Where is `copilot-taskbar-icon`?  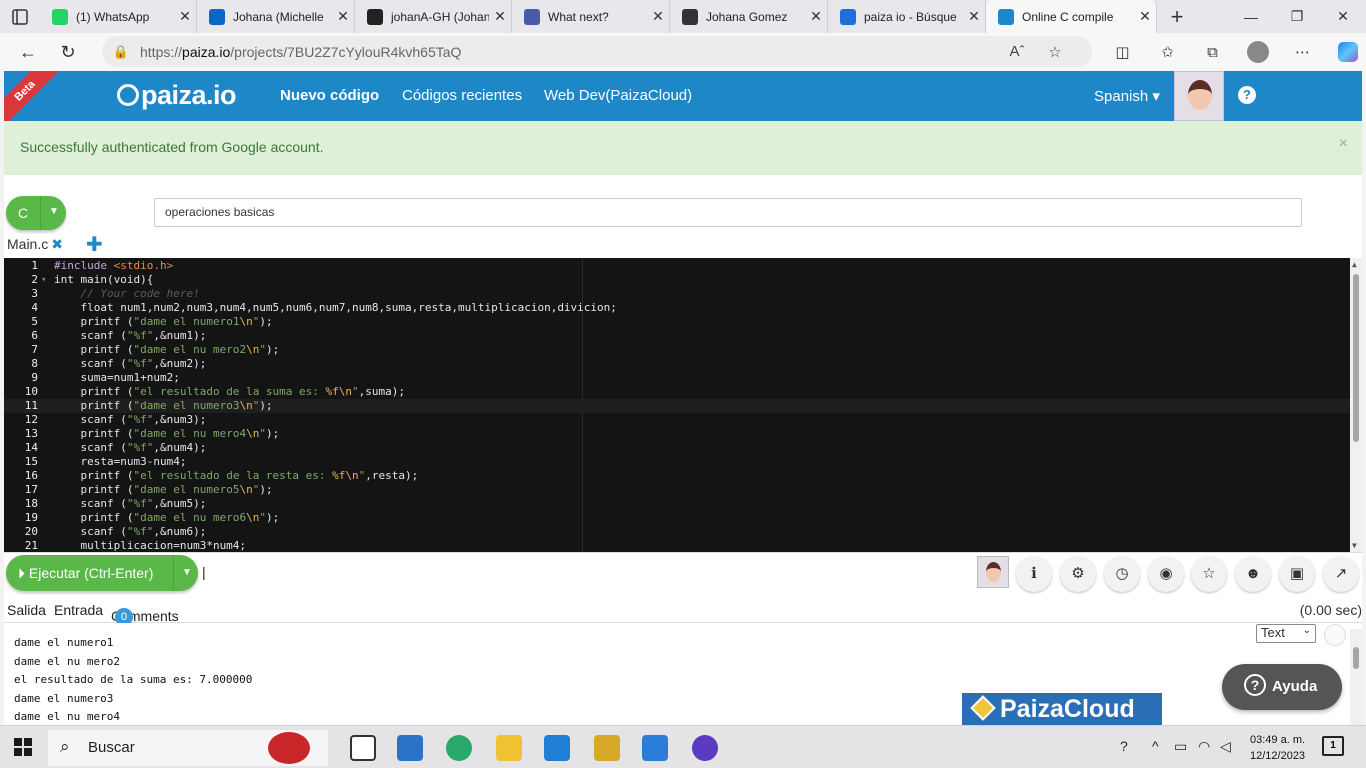
copilot-taskbar-icon is located at coordinates (705, 748).